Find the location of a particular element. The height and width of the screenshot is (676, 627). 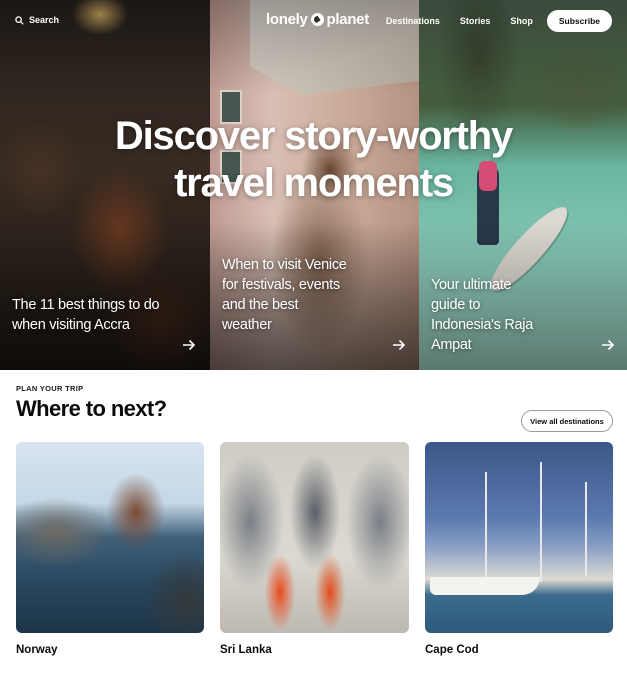

boat-graphic is located at coordinates (485, 586).